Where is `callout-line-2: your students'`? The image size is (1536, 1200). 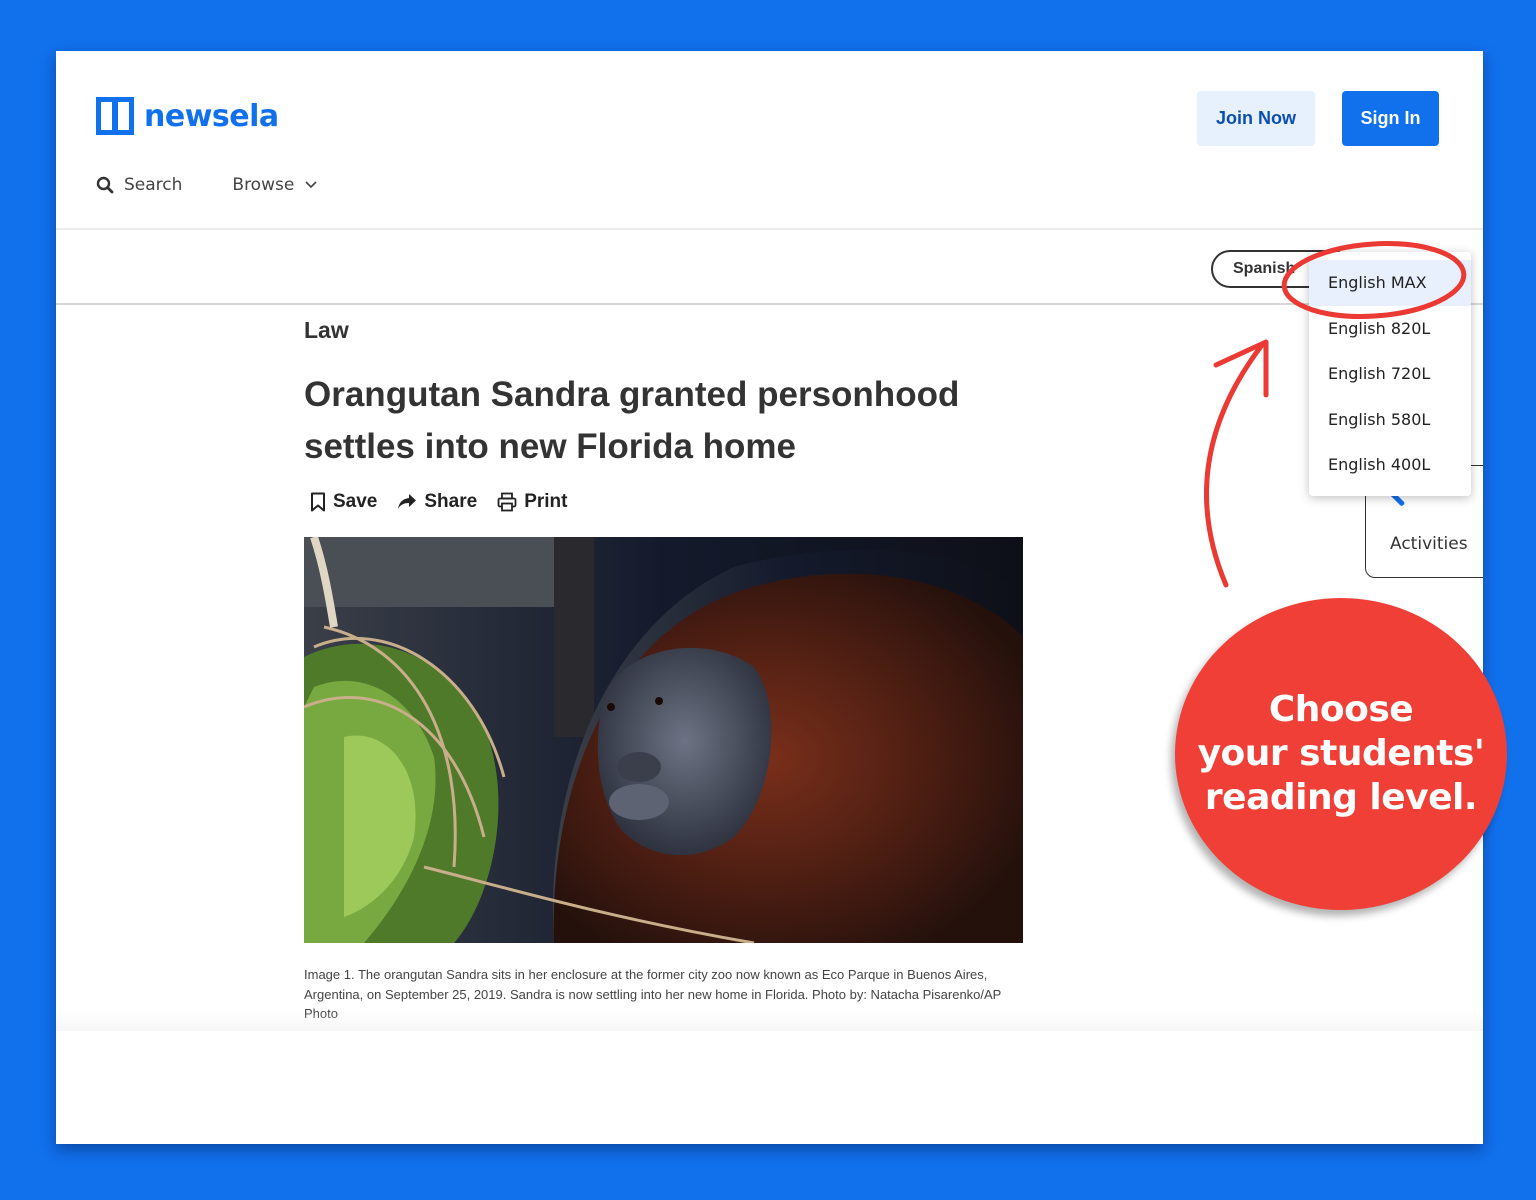 callout-line-2: your students' is located at coordinates (1341, 753).